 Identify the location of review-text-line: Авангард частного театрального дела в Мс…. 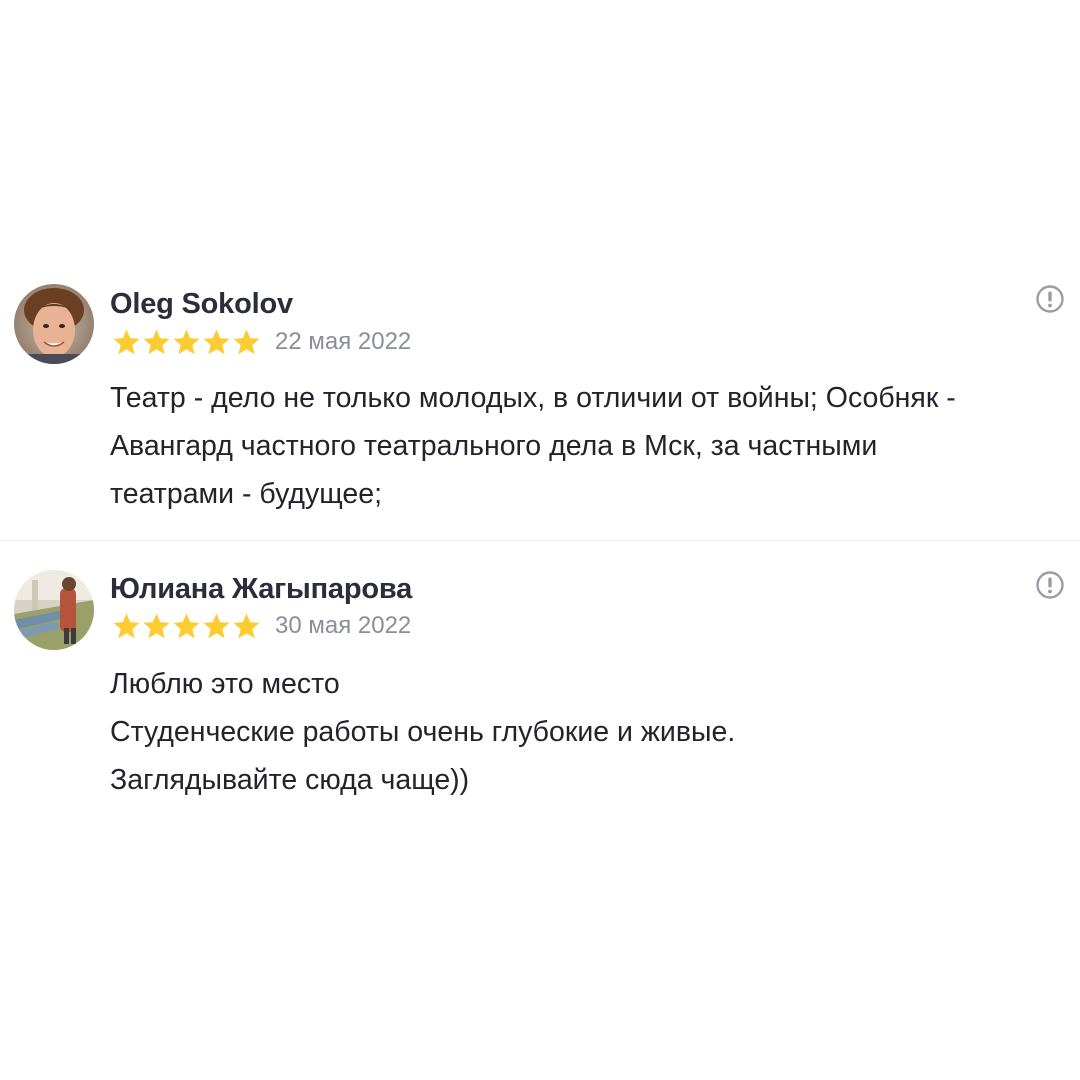
(494, 446).